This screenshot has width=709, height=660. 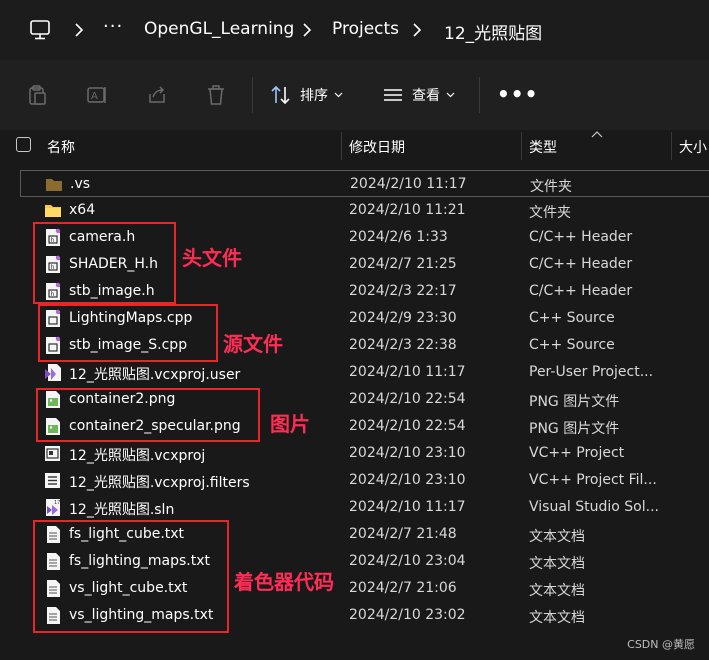 I want to click on file-name: 12_光照贴图.vcxproj, so click(x=137, y=456).